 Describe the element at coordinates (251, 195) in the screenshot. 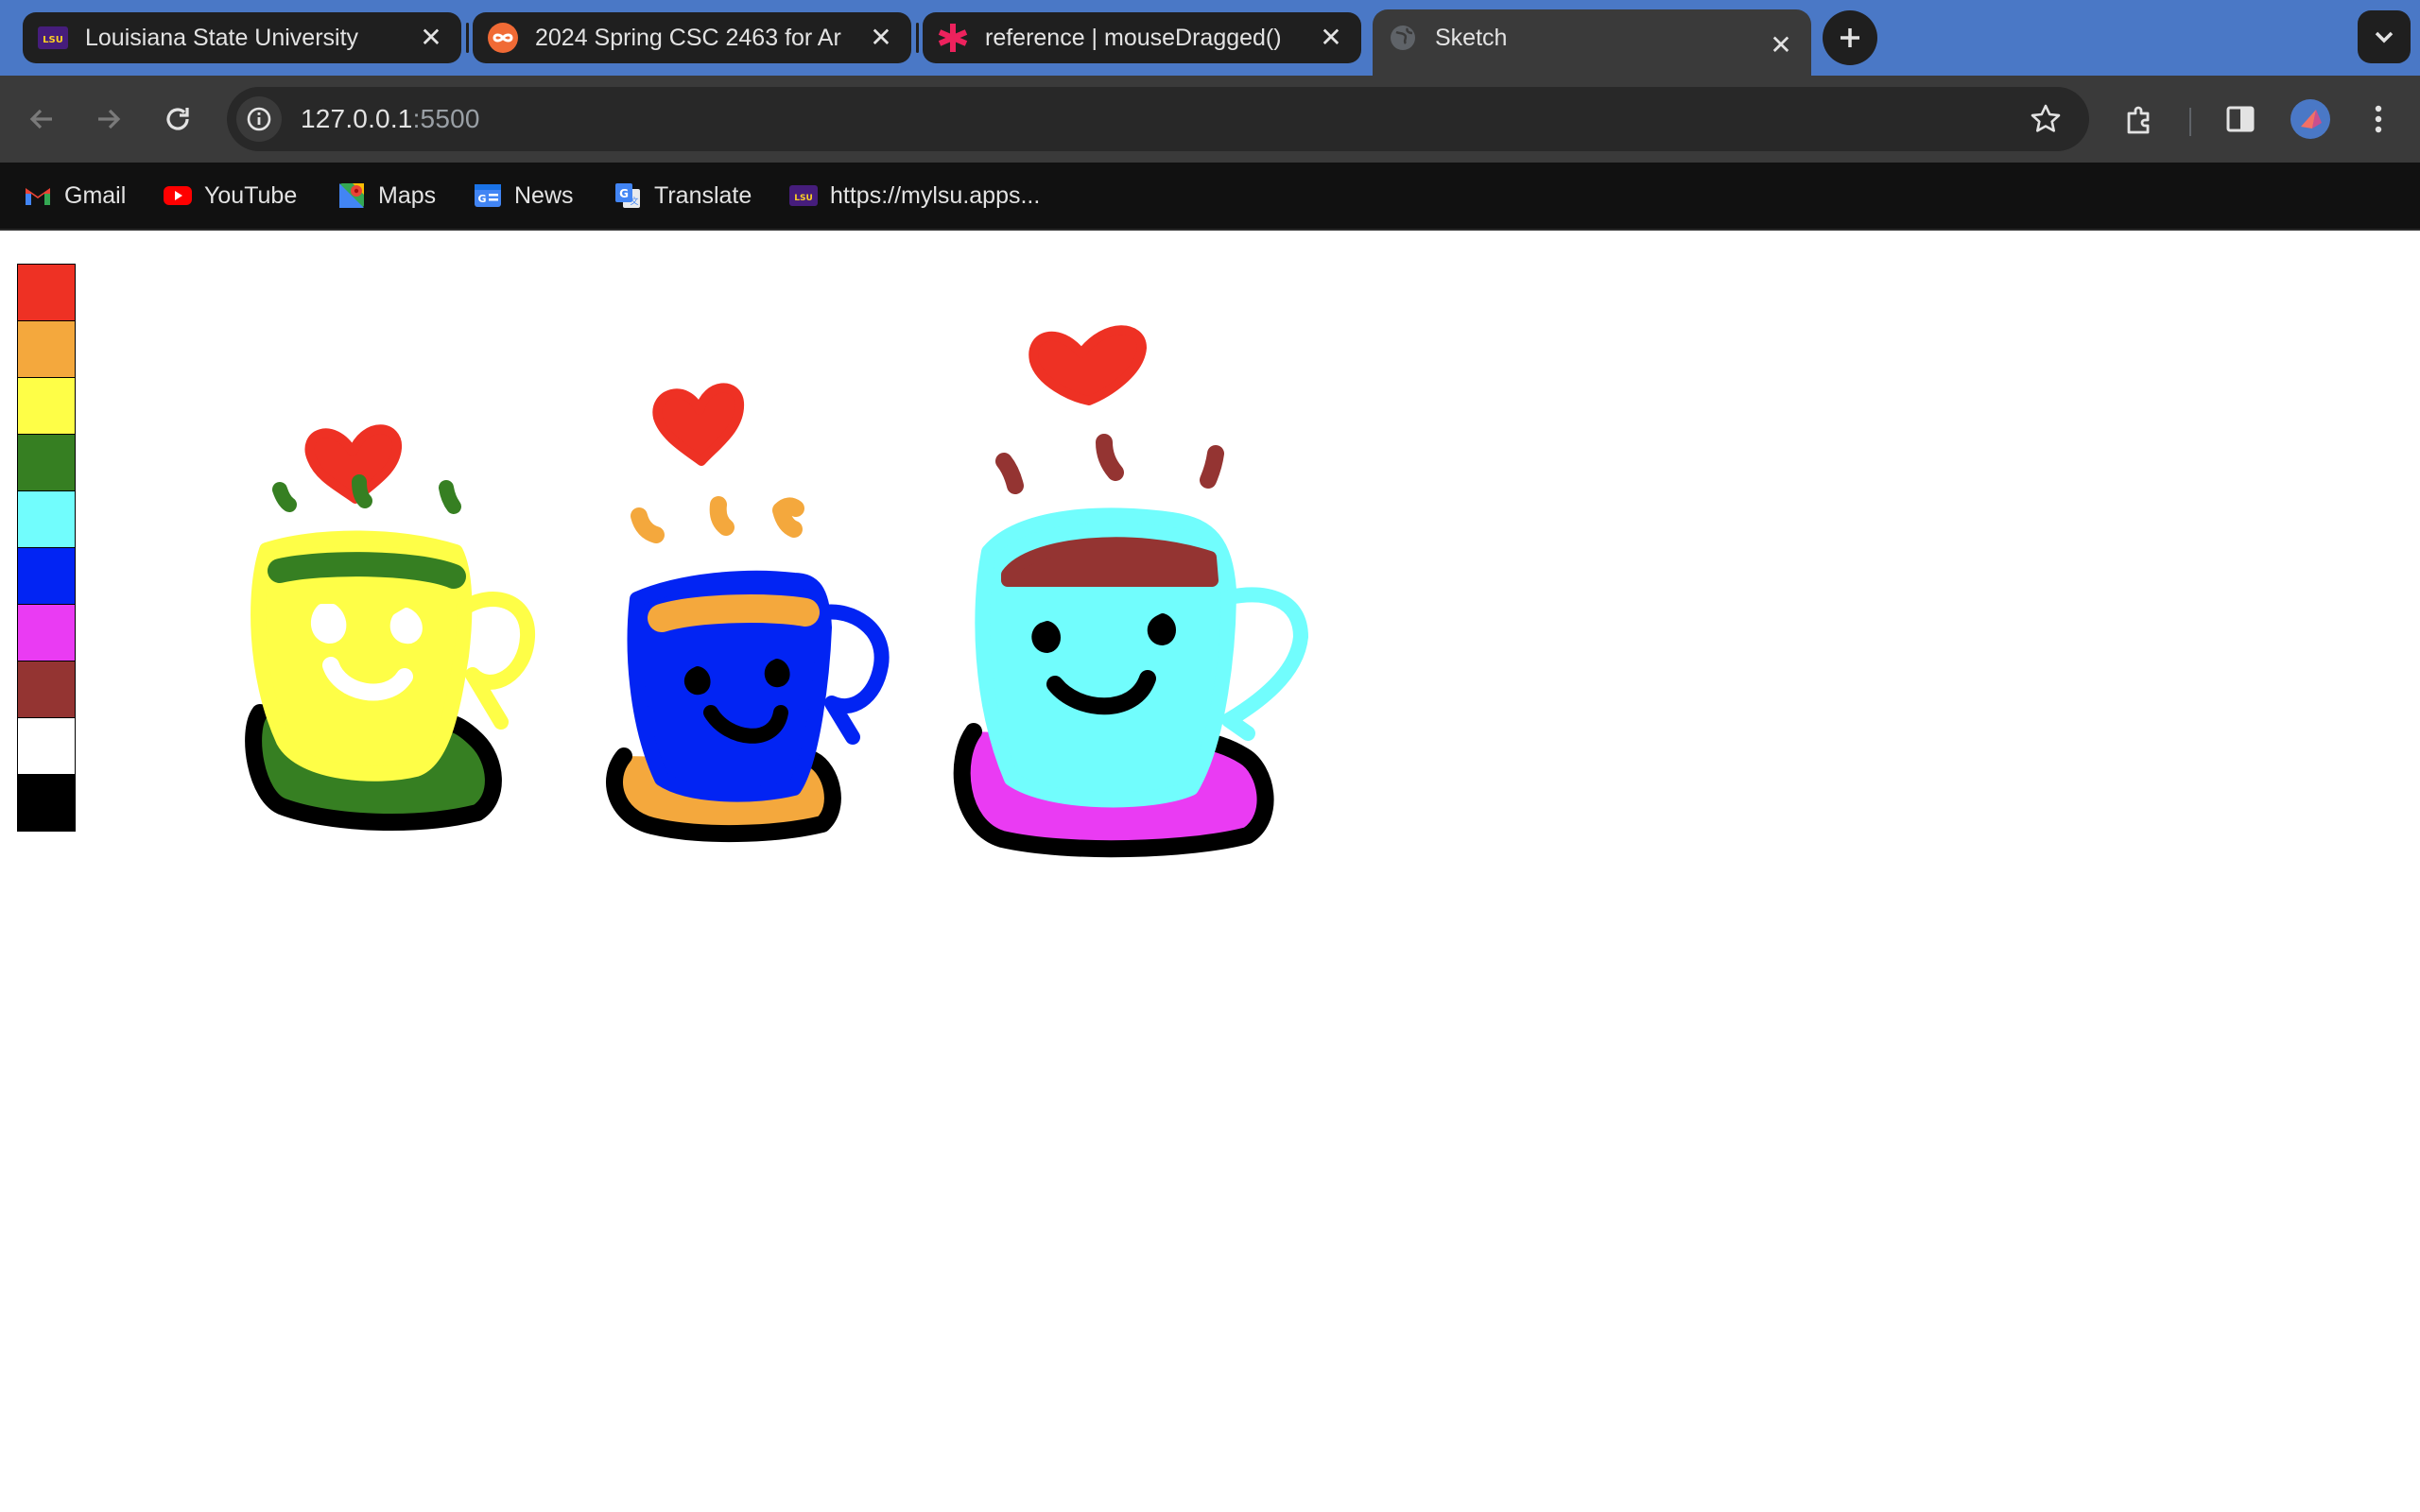

I see `bookmark-label: YouTube` at that location.